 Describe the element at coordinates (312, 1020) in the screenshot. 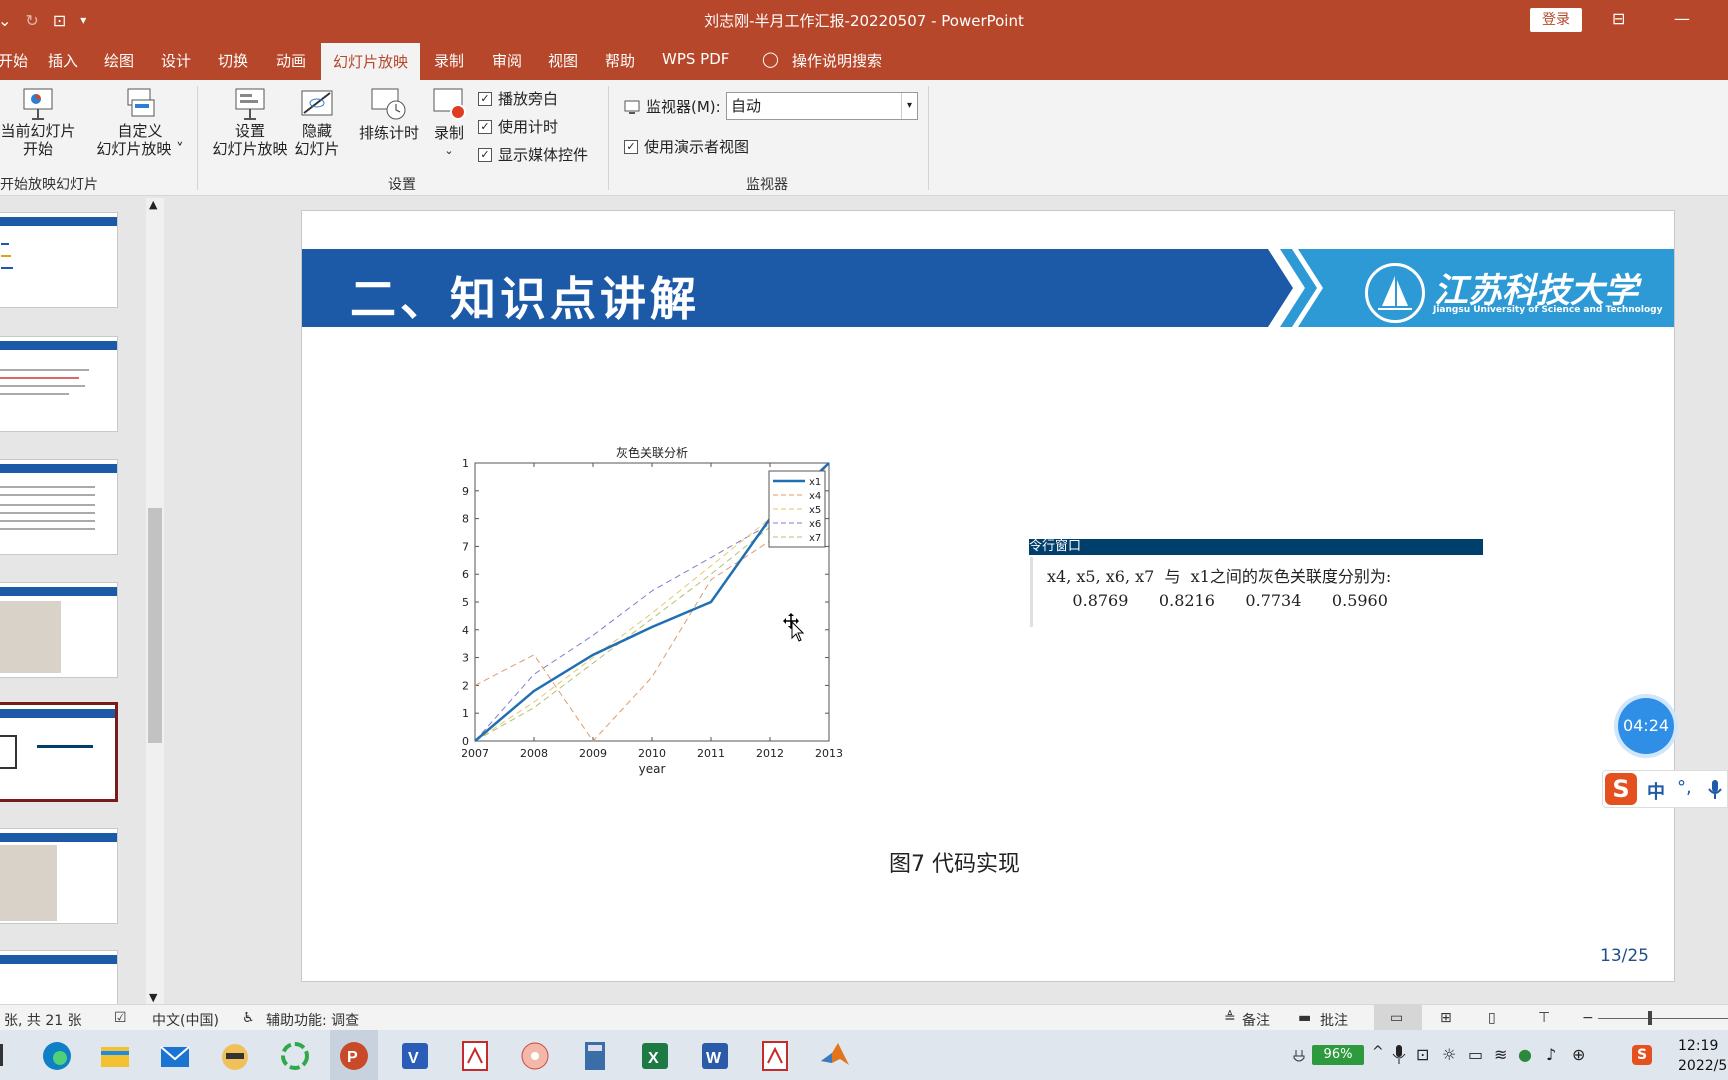

I see `accessibility-status: 辅助功能: 调查` at that location.